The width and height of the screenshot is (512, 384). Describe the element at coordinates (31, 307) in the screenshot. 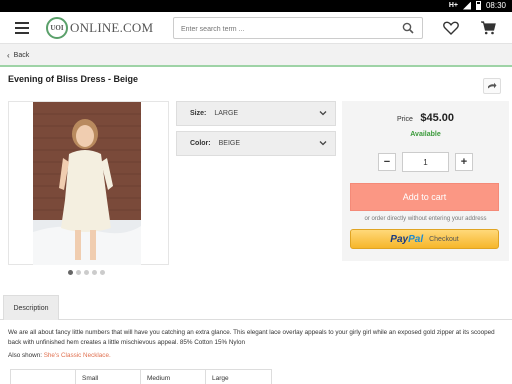

I see `tab-description: Description` at that location.